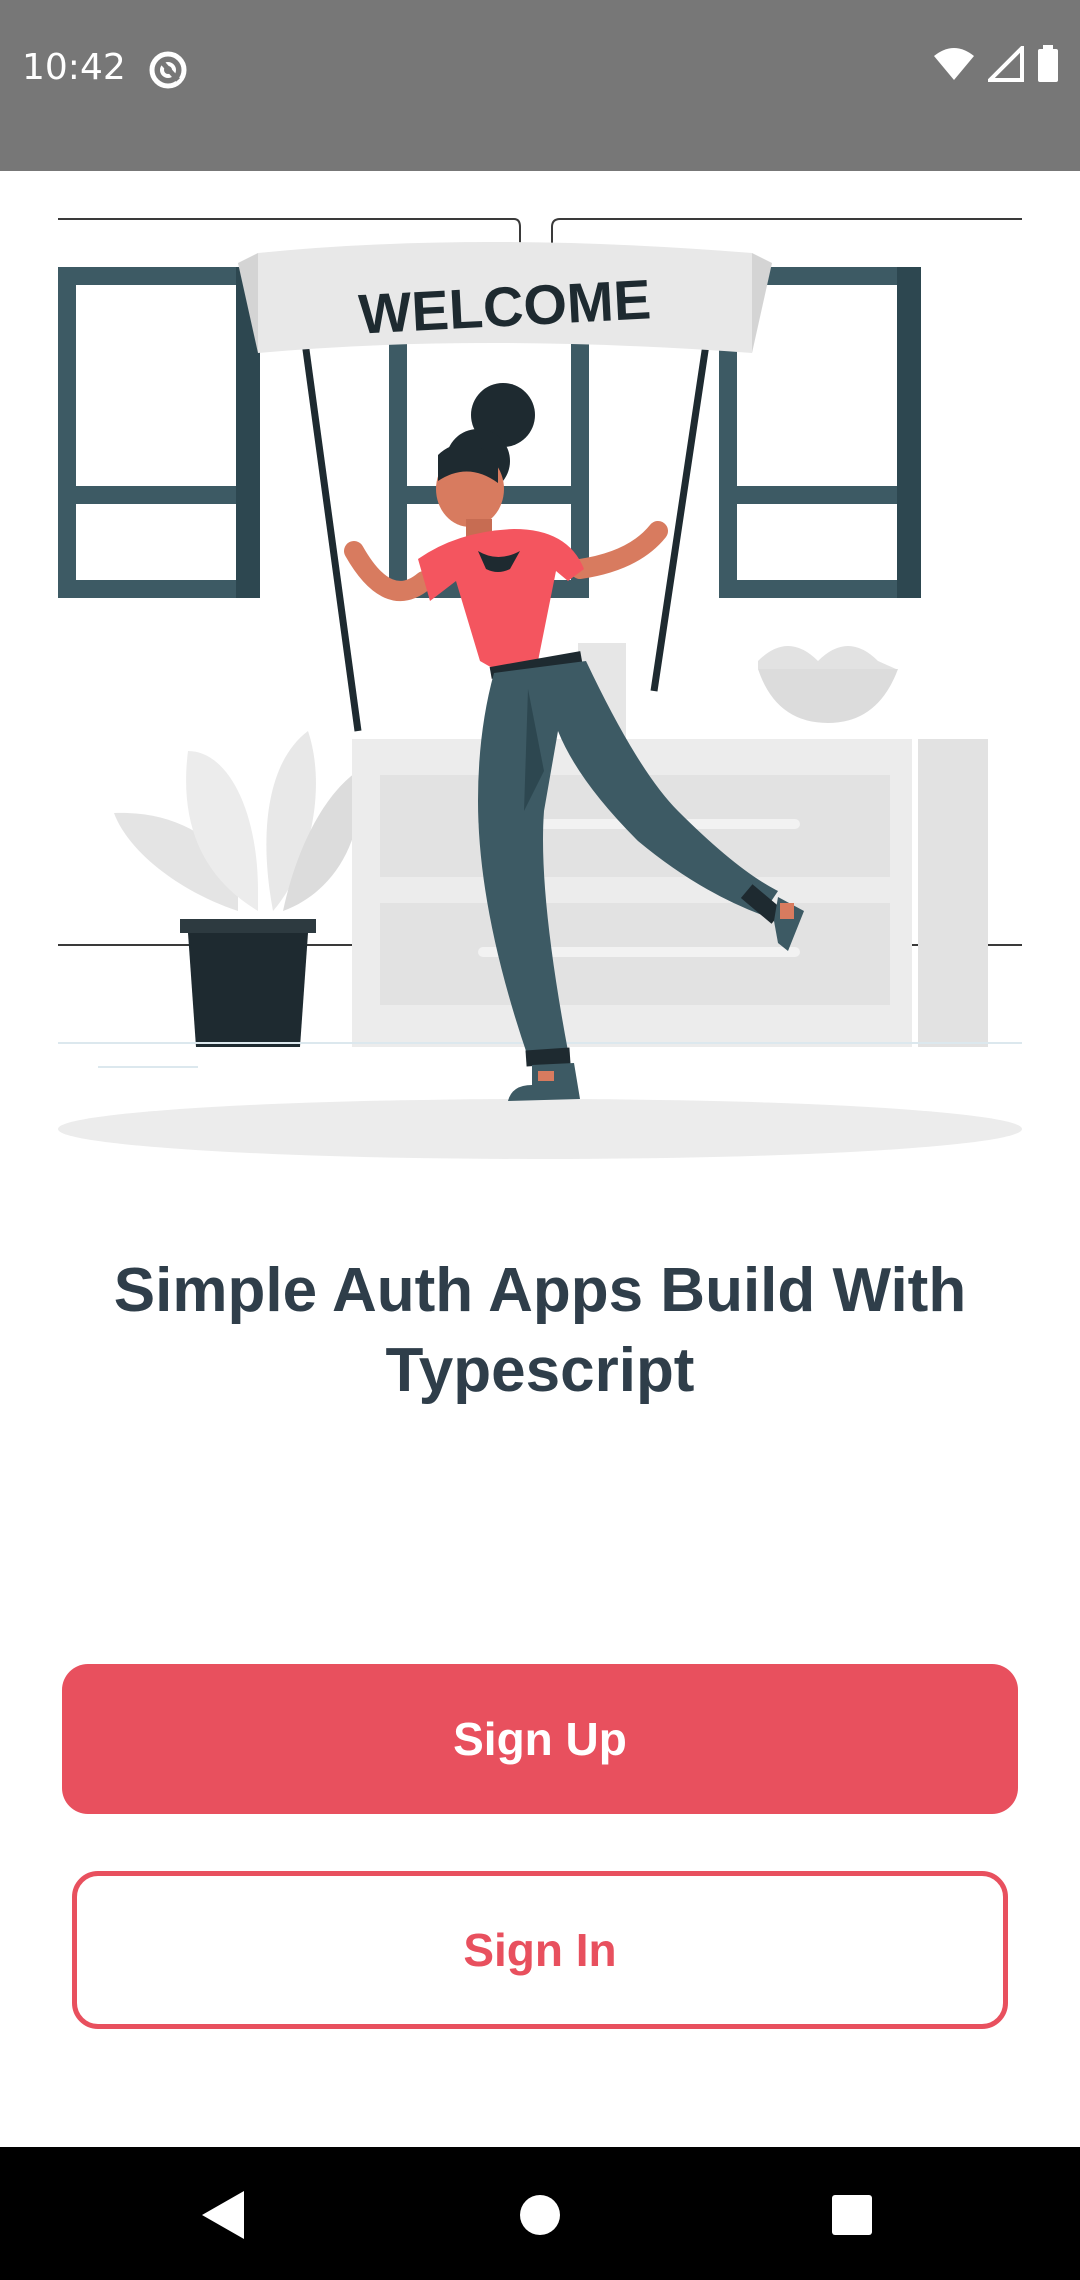 This screenshot has height=2280, width=1080. I want to click on status-icons, so click(996, 65).